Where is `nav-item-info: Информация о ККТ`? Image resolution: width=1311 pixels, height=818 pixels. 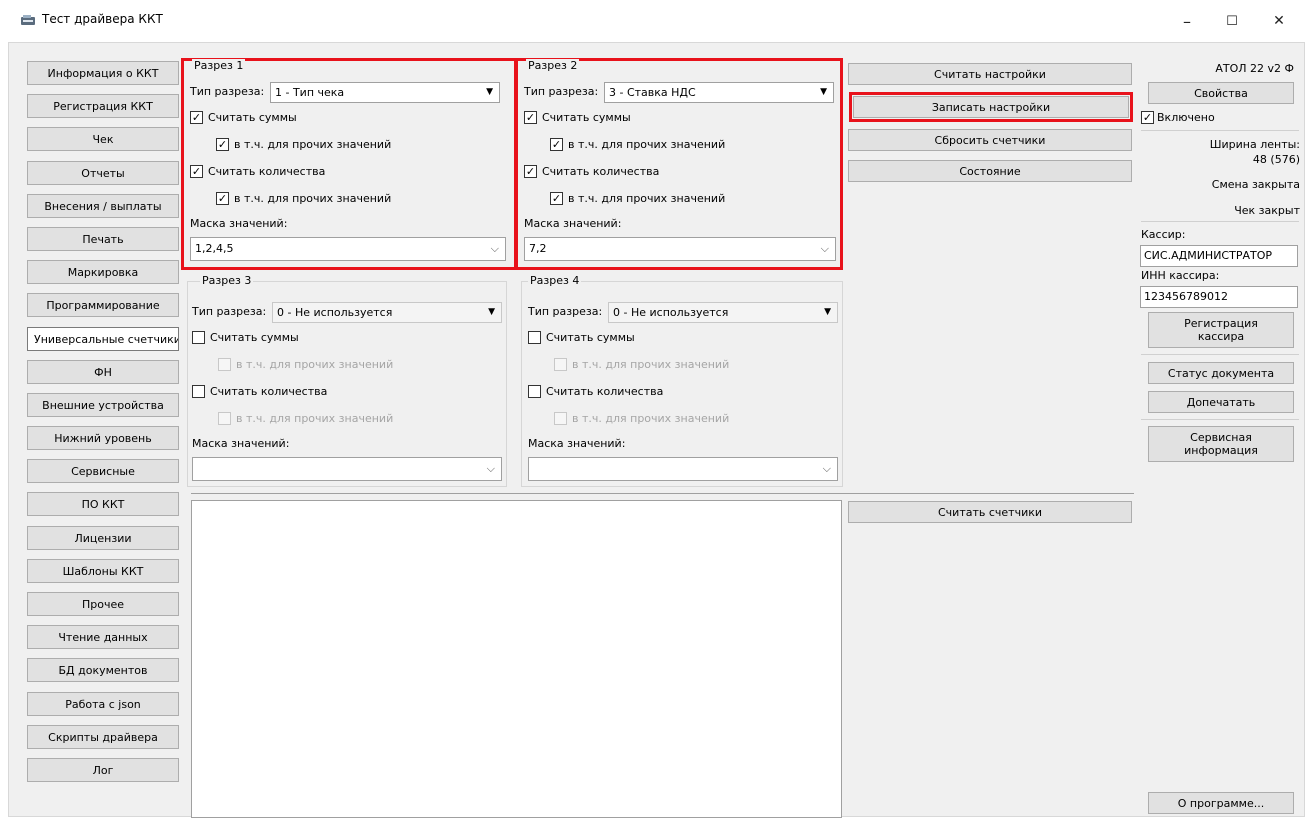 nav-item-info: Информация о ККТ is located at coordinates (103, 73).